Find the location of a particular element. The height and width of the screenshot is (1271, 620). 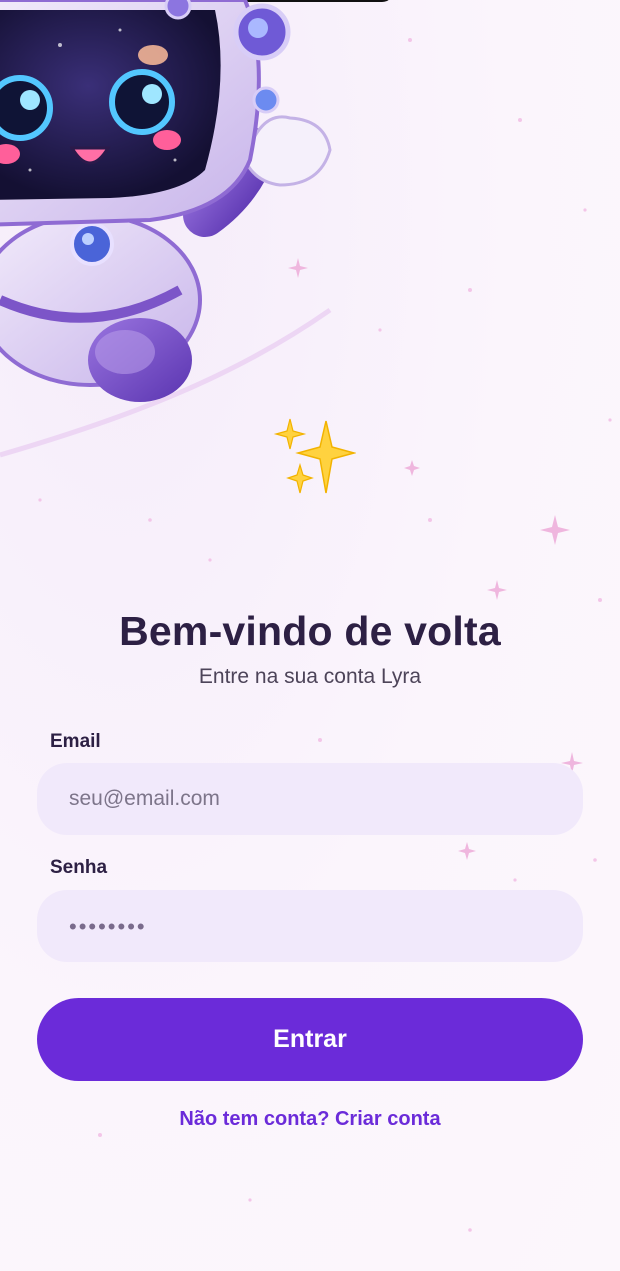

sparkles-icon is located at coordinates (314, 456).